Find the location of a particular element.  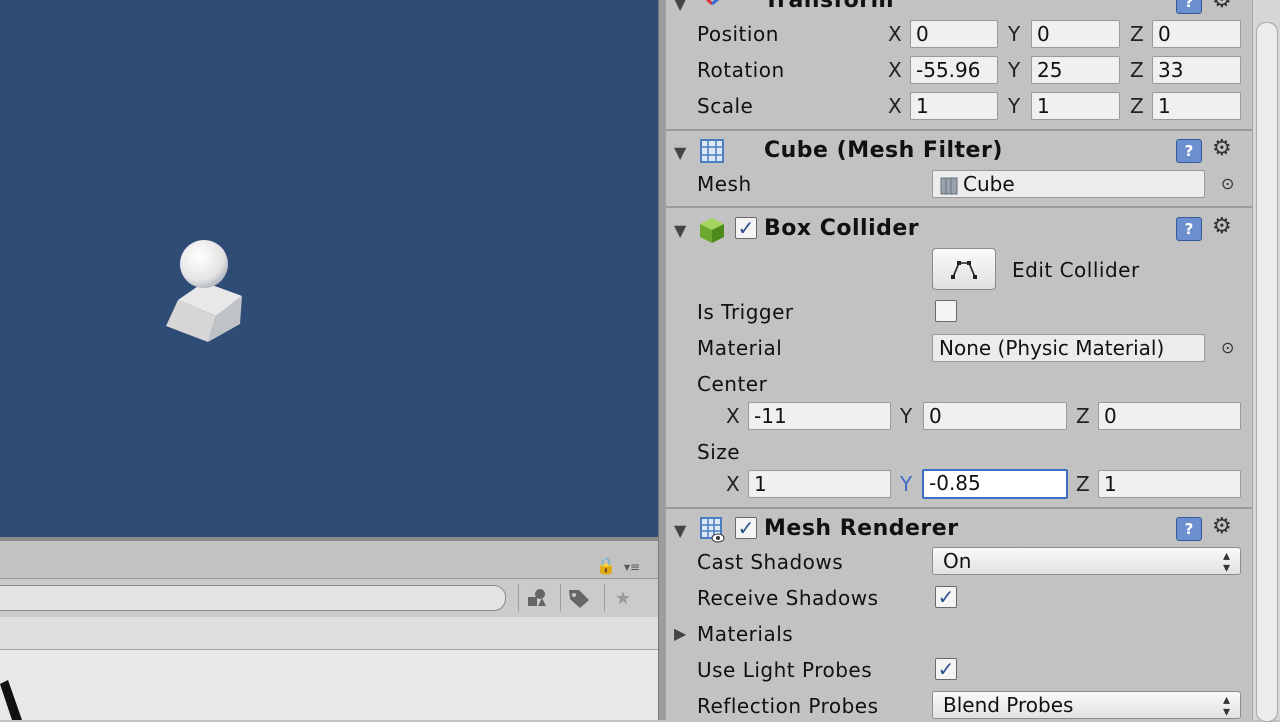

filter-by-label-button is located at coordinates (578, 598).